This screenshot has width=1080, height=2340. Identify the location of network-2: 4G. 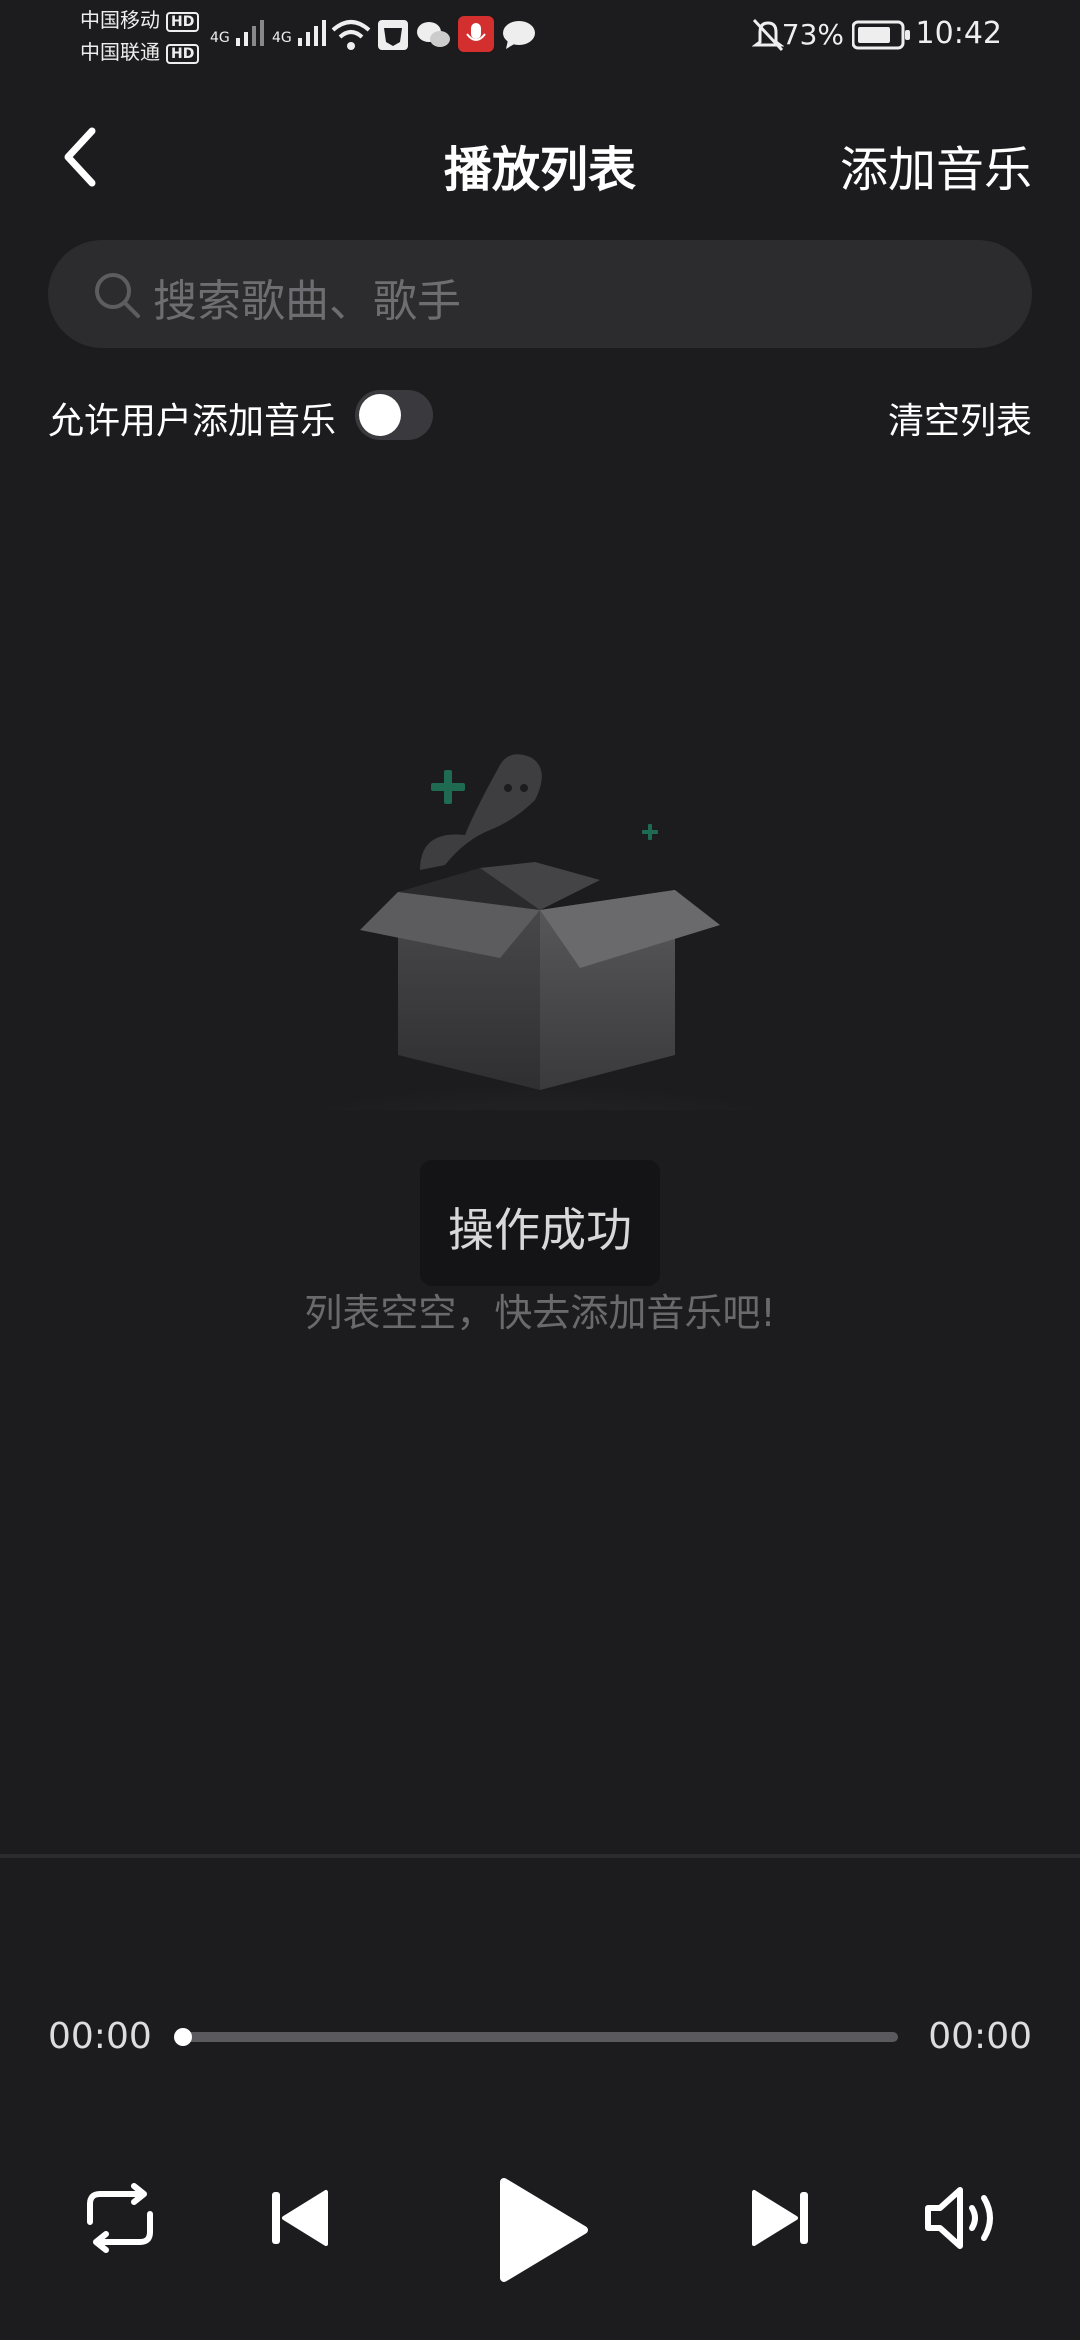
(302, 31).